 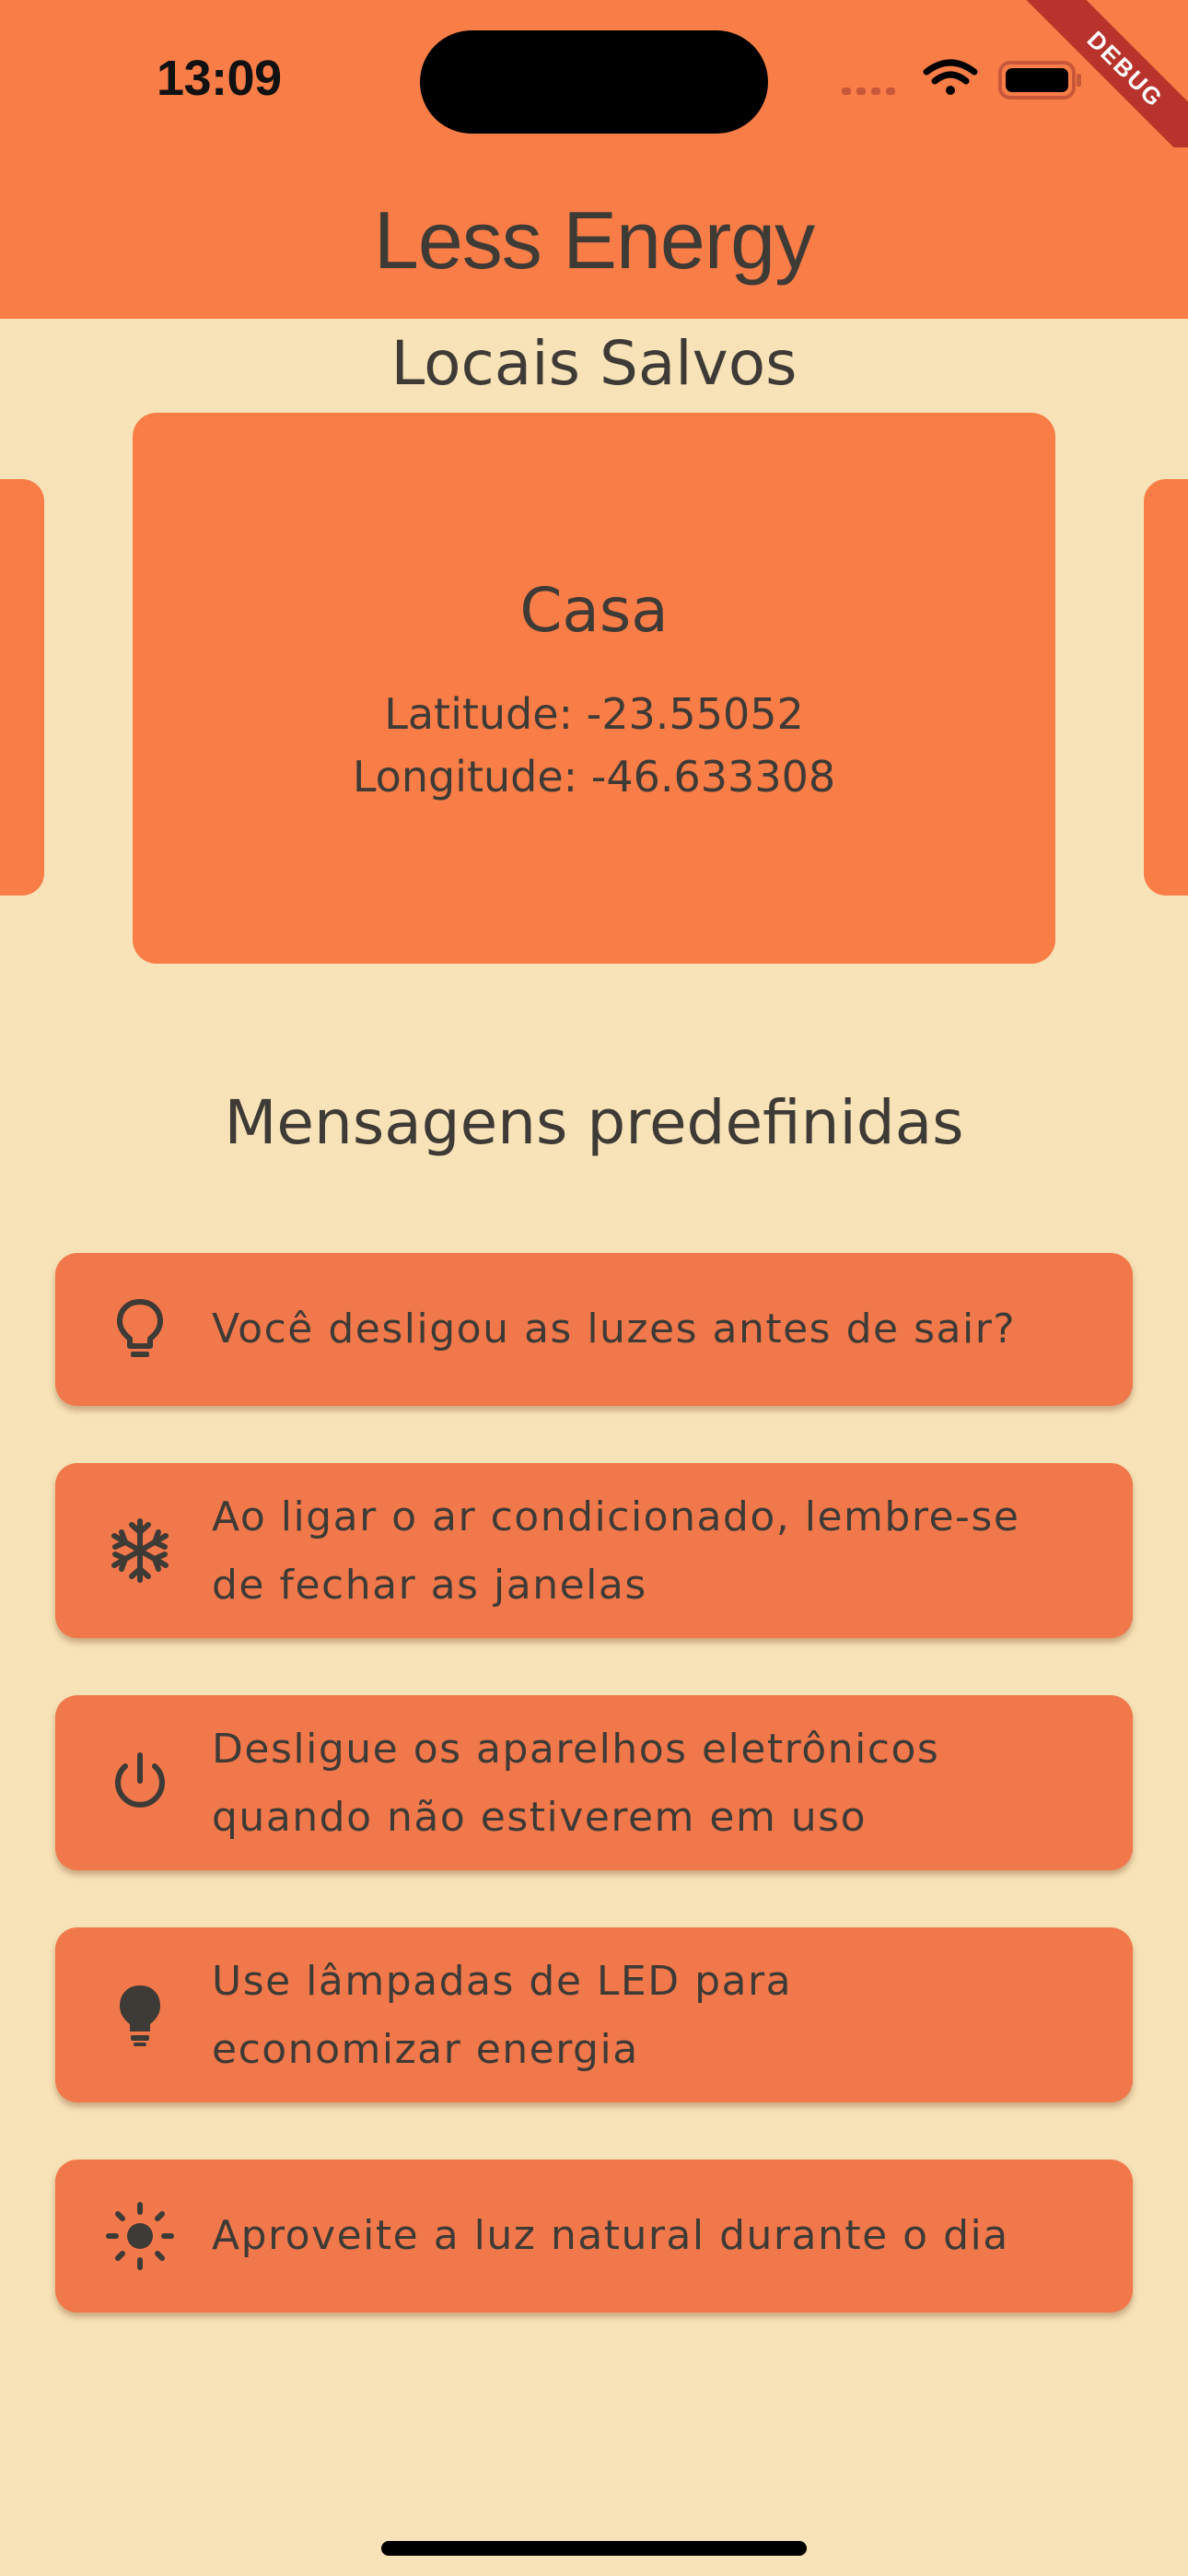 What do you see at coordinates (951, 77) in the screenshot?
I see `wifi-icon` at bounding box center [951, 77].